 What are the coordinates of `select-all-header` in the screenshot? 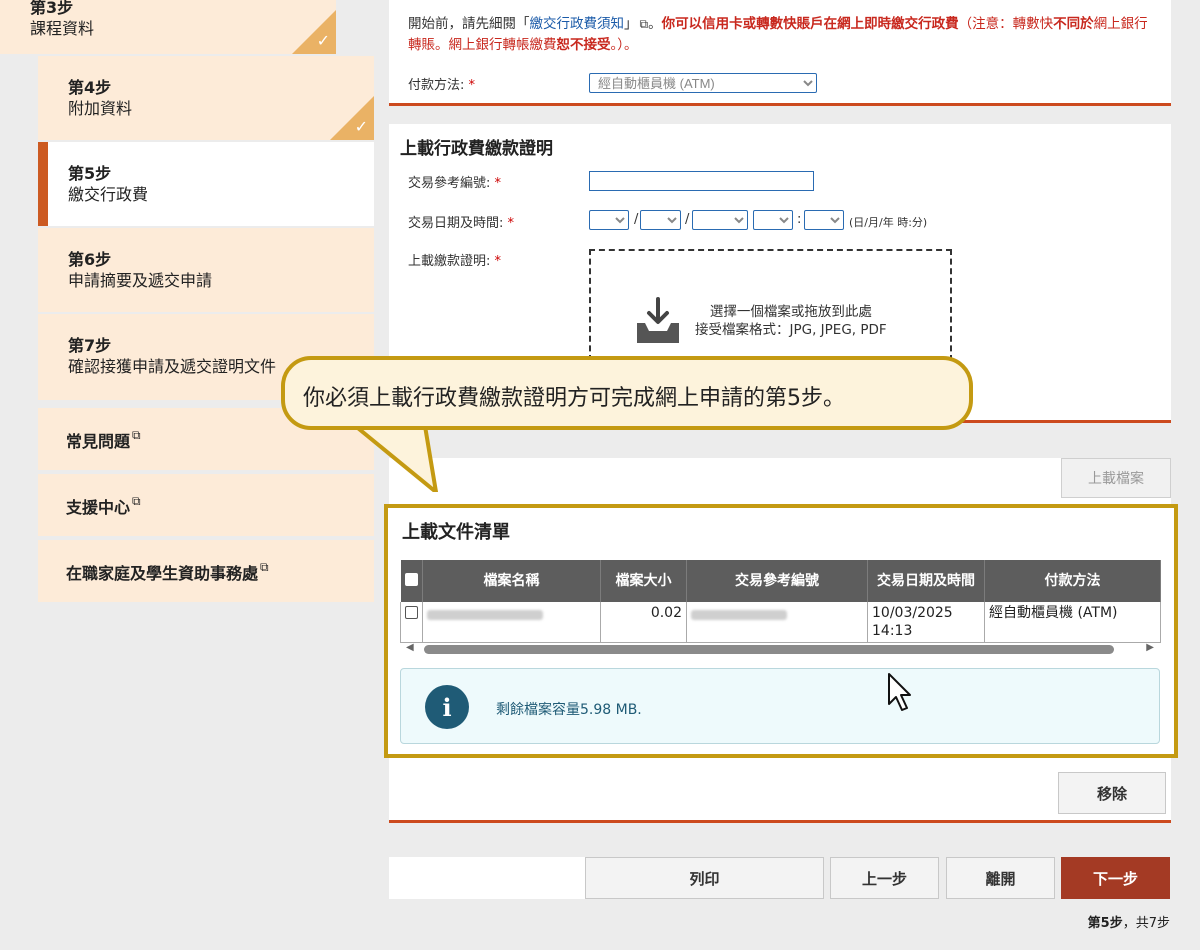 It's located at (411, 581).